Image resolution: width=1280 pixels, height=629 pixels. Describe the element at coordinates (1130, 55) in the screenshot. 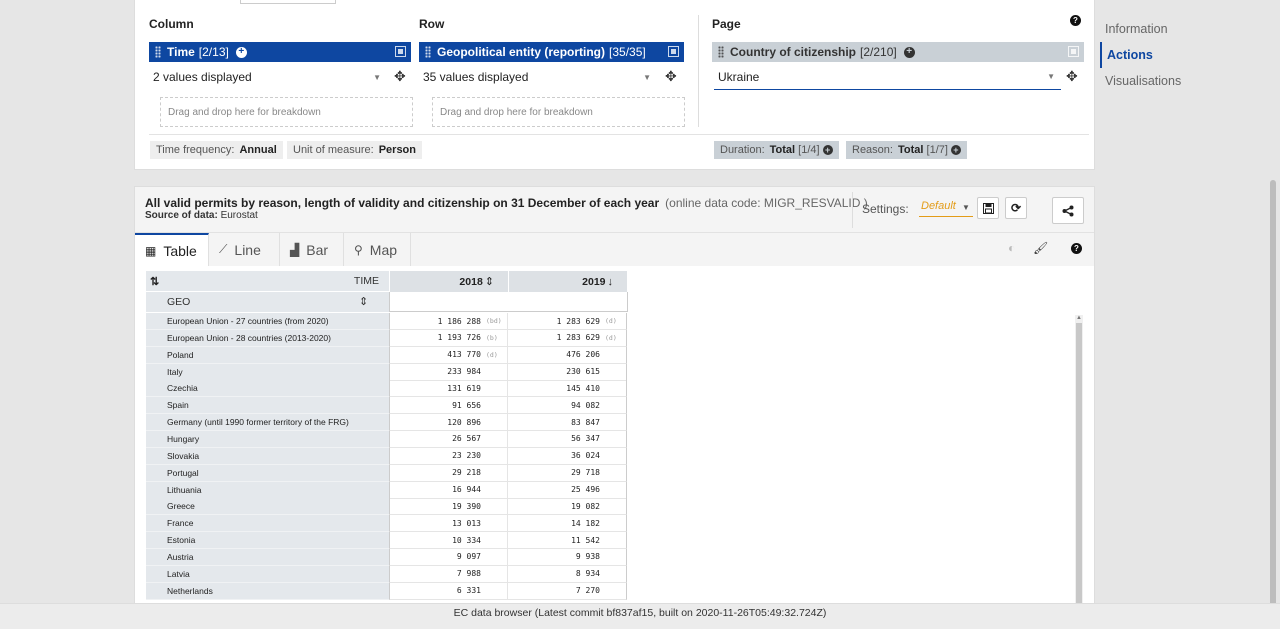

I see `side-nav-actions: Actions` at that location.